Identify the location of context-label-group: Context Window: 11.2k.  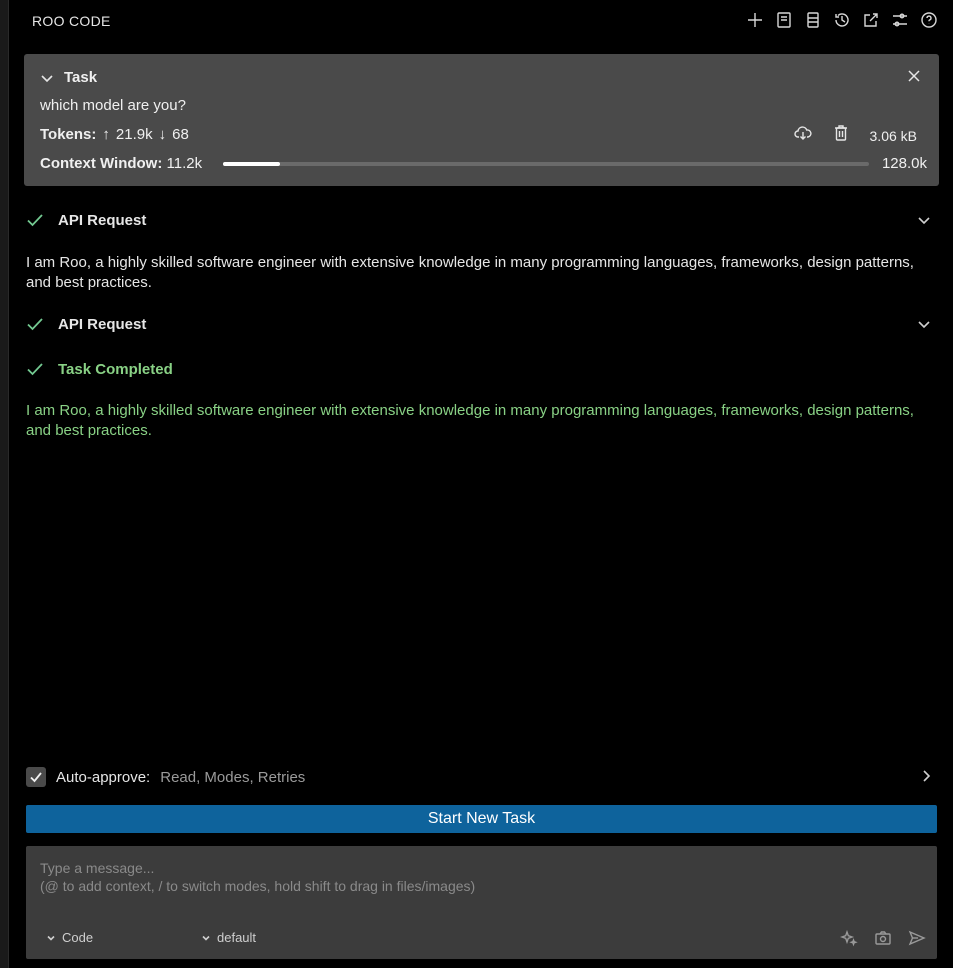
(121, 163).